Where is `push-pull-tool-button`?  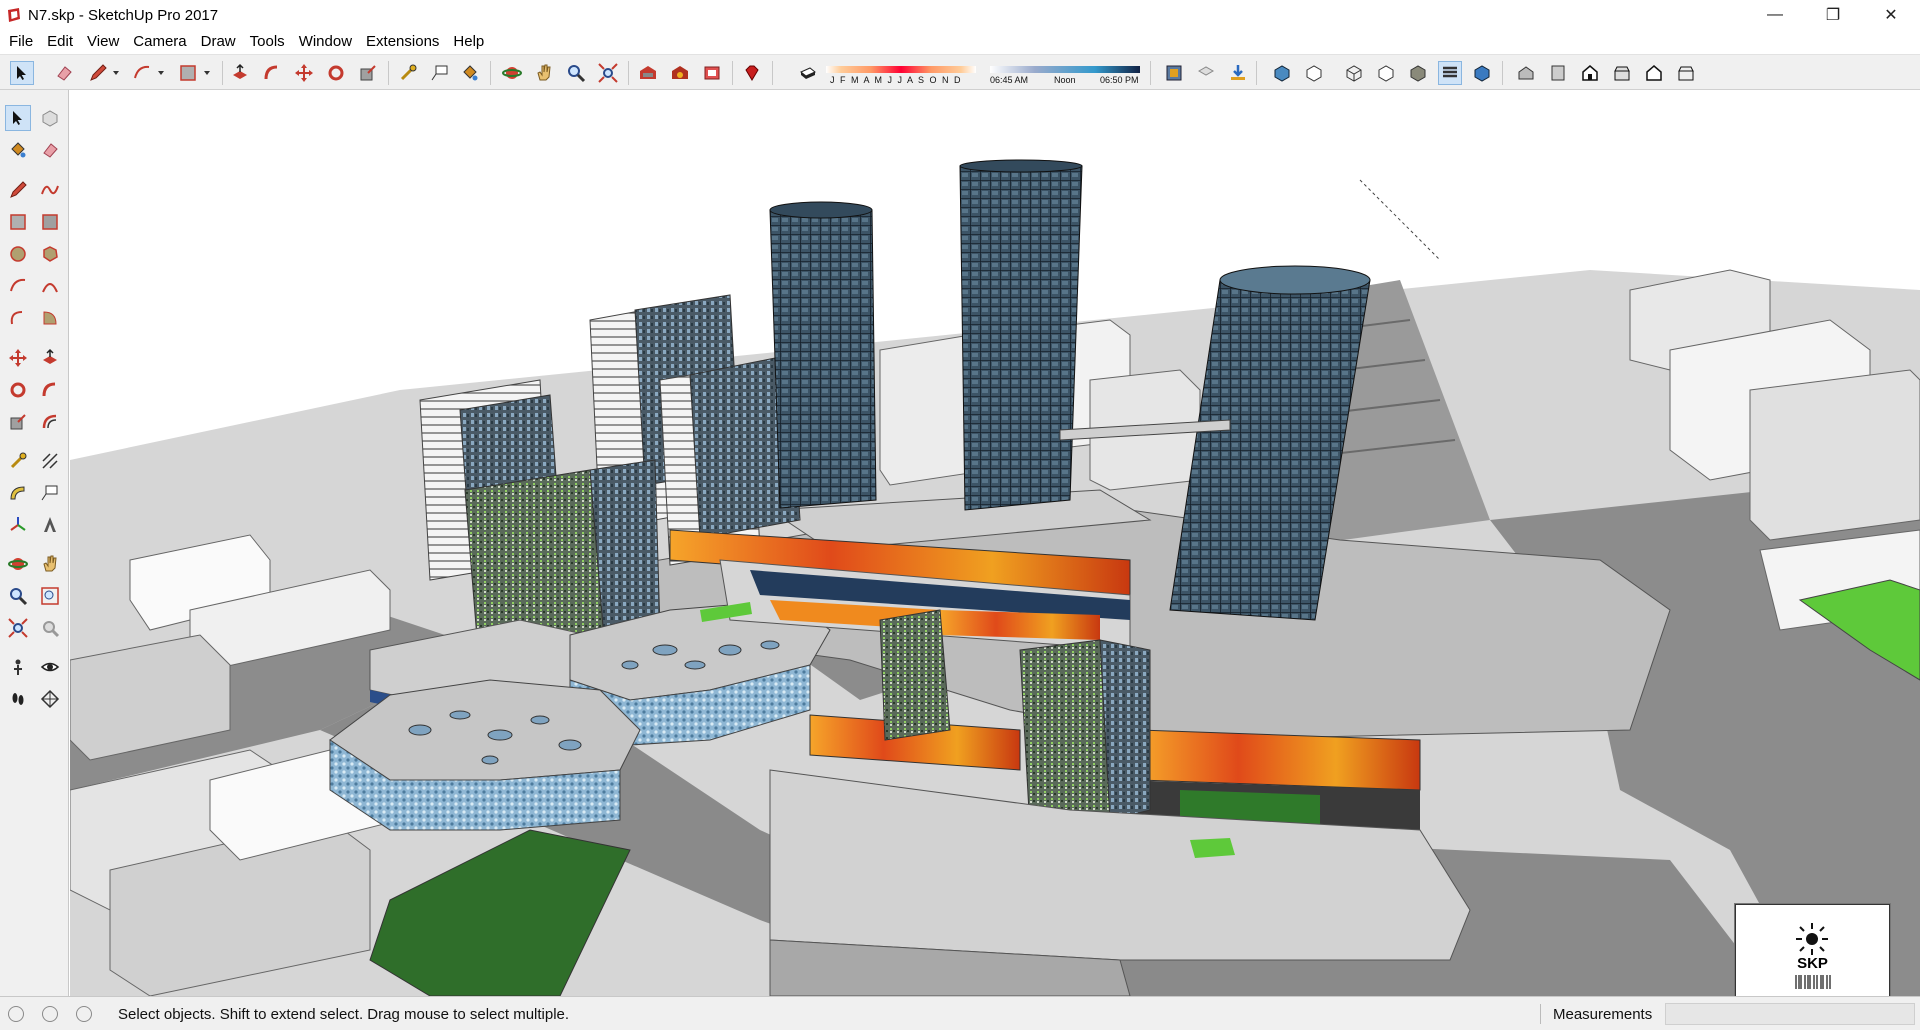
push-pull-tool-button is located at coordinates (240, 73).